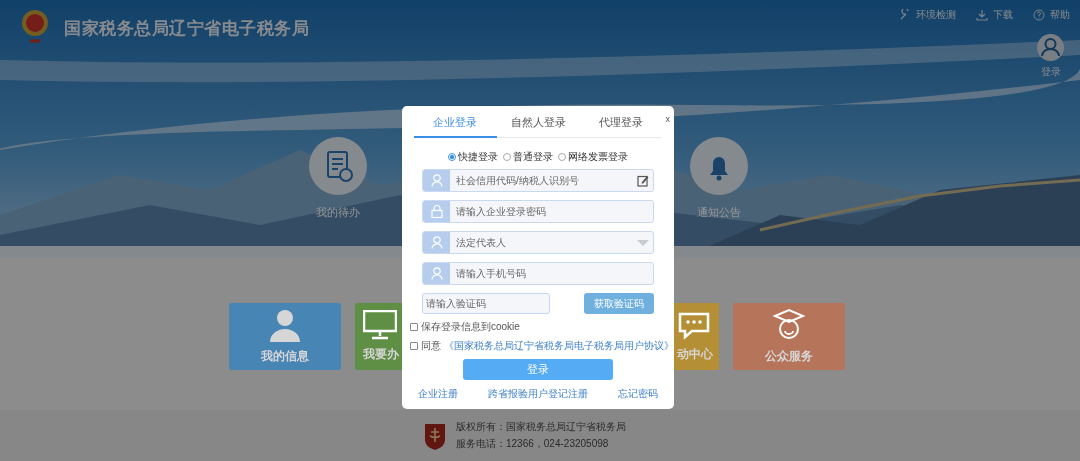 This screenshot has width=1080, height=461. I want to click on checkbox-label: 保存登录信息到cookie, so click(470, 327).